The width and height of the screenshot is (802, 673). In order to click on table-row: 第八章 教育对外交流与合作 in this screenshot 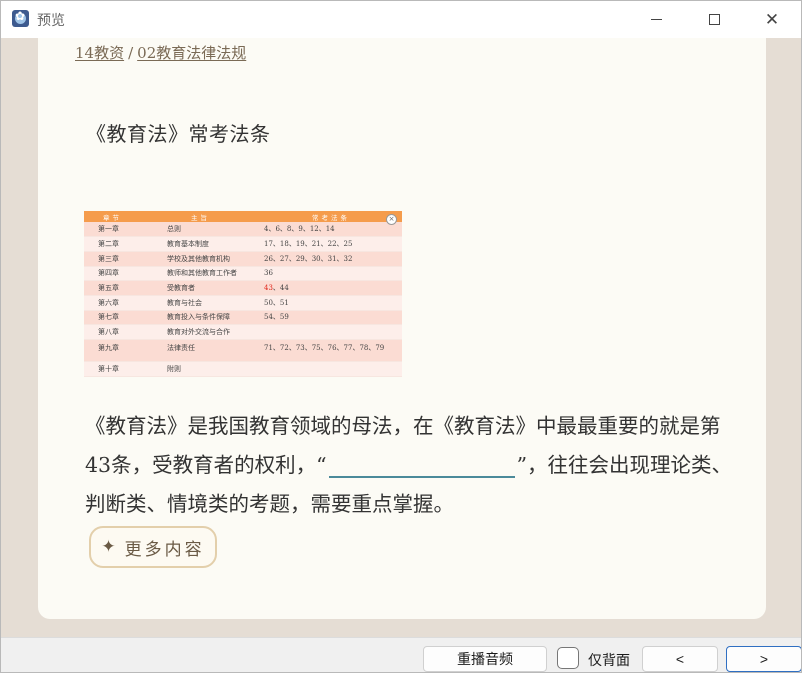, I will do `click(243, 332)`.